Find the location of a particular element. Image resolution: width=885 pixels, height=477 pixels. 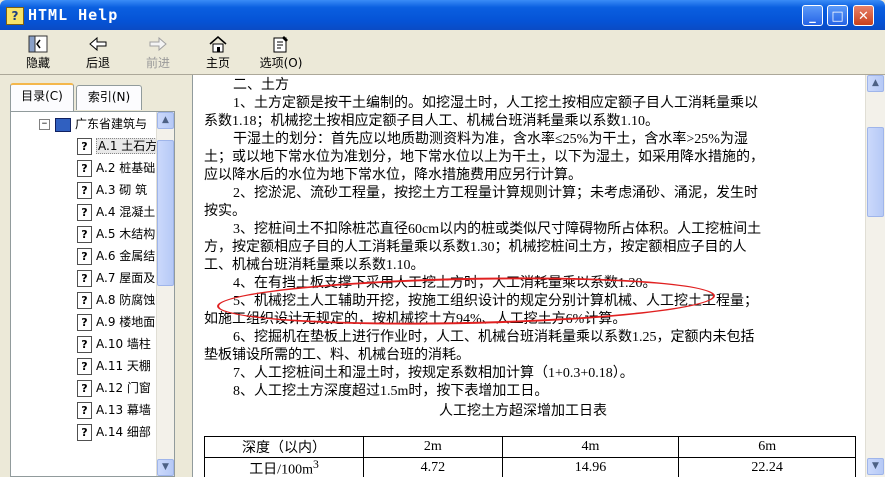

tree-item-code: A.3 is located at coordinates (106, 190).